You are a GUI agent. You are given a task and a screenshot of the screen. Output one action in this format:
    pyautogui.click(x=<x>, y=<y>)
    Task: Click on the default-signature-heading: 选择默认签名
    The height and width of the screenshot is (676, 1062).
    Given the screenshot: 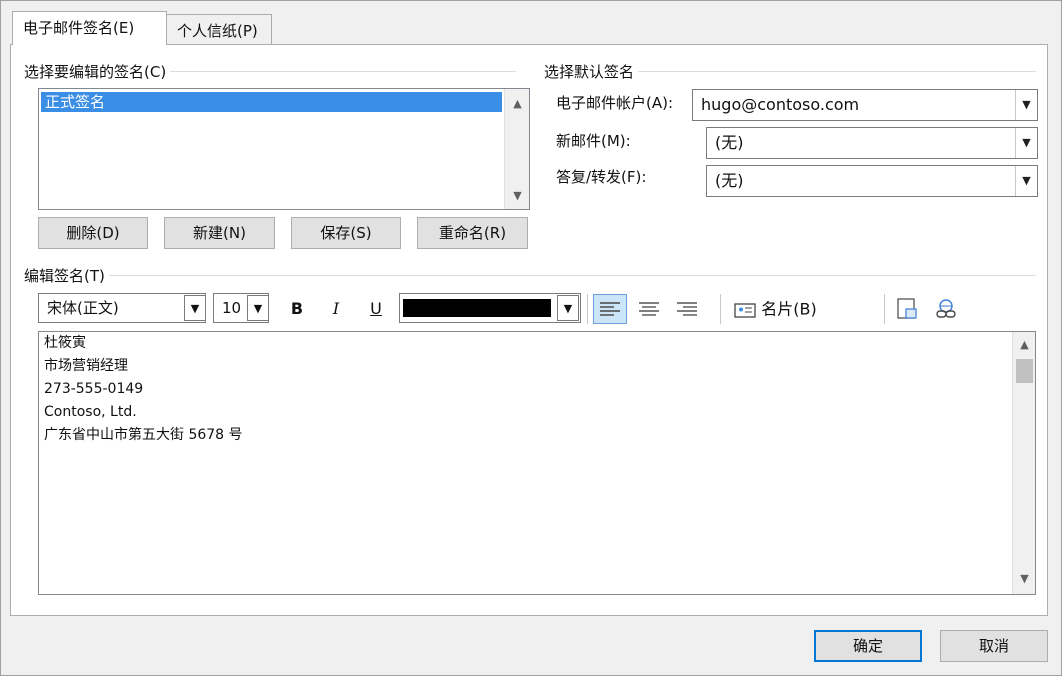 What is the action you would take?
    pyautogui.click(x=591, y=71)
    